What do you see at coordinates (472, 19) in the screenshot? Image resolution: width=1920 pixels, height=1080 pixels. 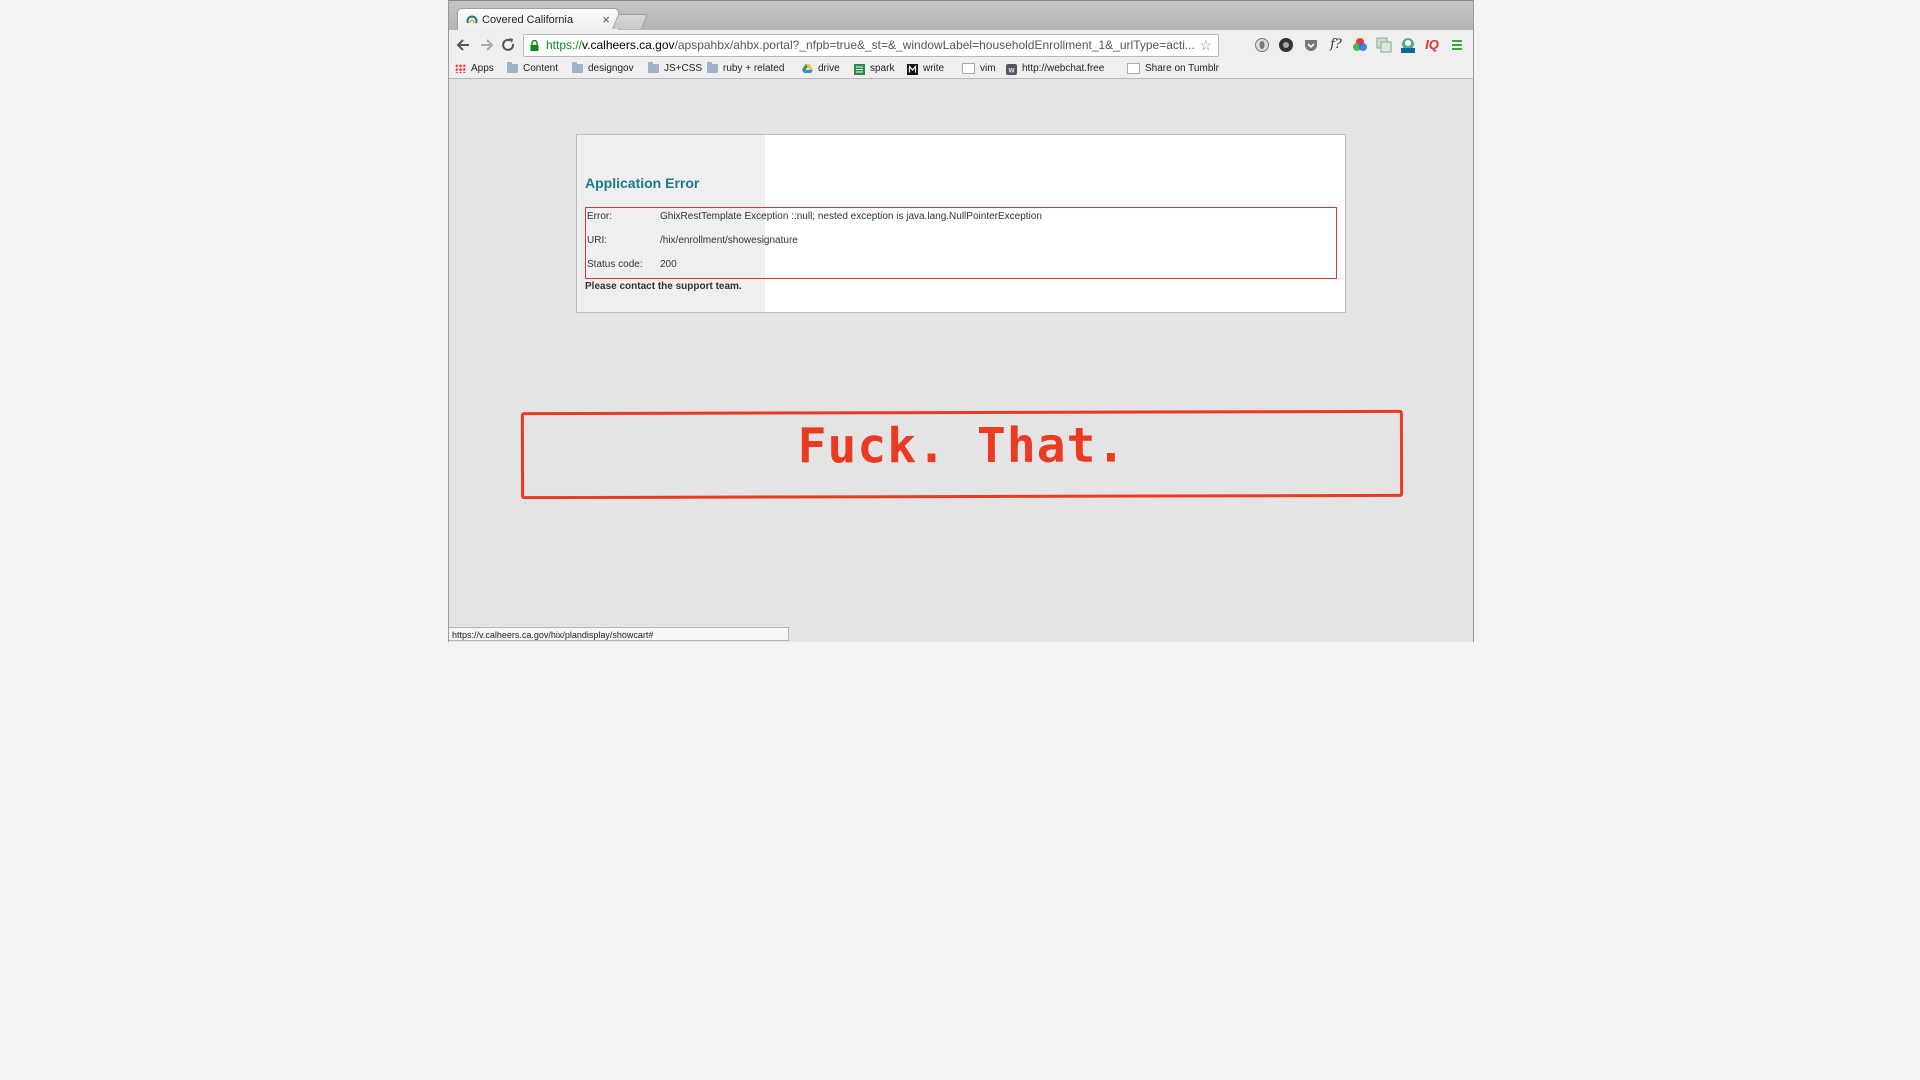 I see `covered-california-favicon-icon` at bounding box center [472, 19].